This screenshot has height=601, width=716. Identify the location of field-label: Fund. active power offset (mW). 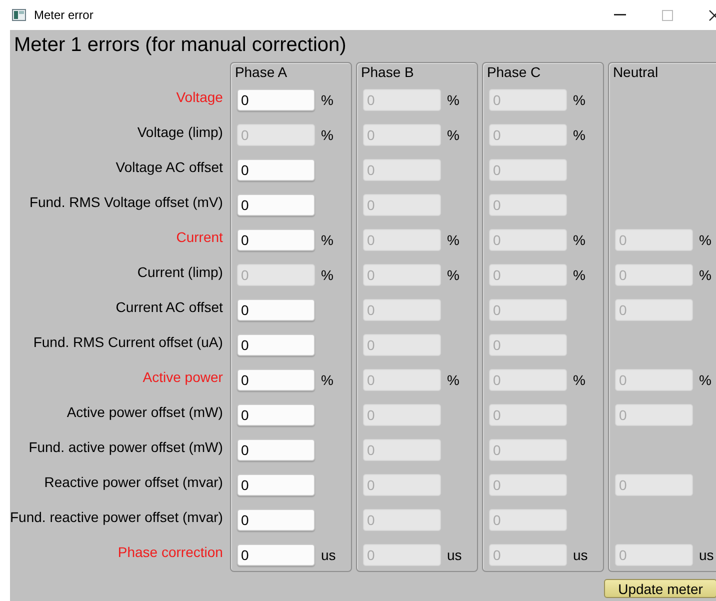
(126, 447).